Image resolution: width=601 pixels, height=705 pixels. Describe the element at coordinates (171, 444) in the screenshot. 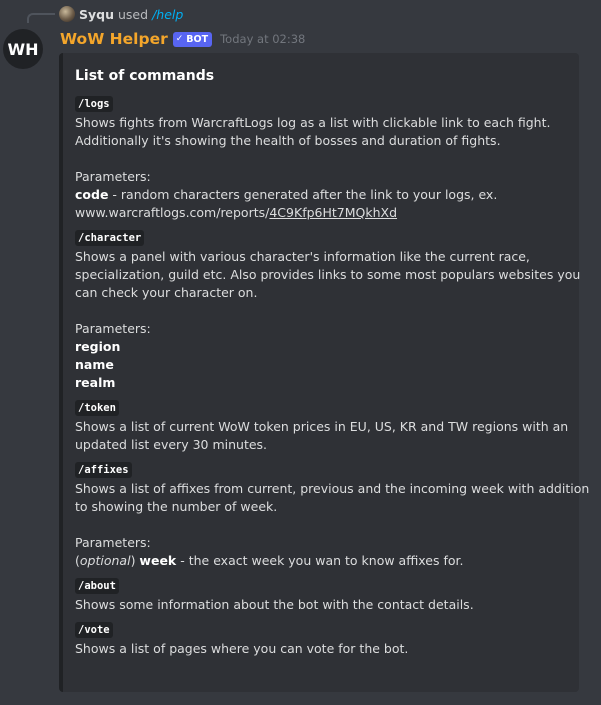

I see `field-desc: updated list every 30 minutes.` at that location.